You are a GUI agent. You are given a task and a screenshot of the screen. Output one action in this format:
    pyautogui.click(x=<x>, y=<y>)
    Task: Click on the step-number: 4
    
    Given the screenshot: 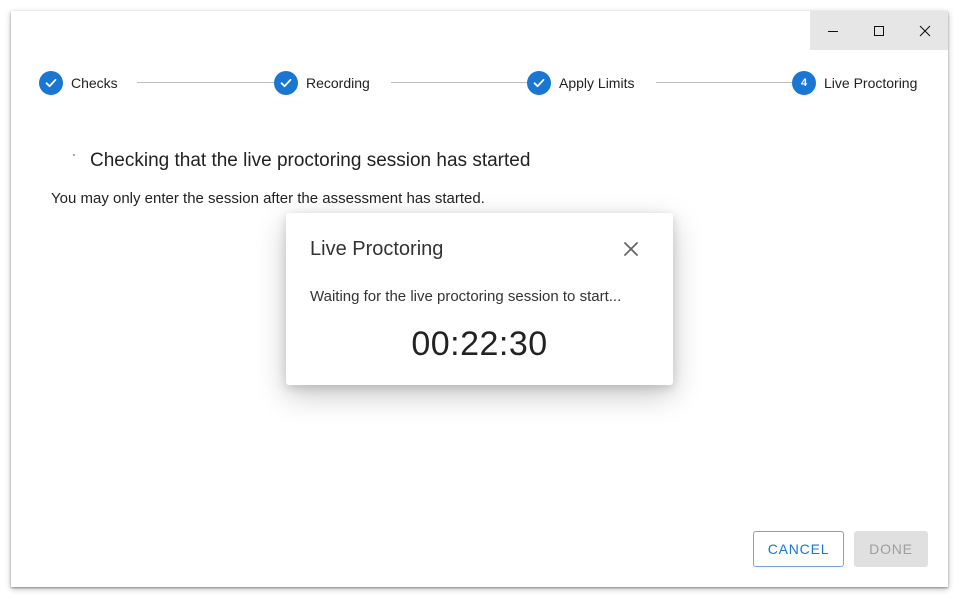 What is the action you would take?
    pyautogui.click(x=804, y=83)
    